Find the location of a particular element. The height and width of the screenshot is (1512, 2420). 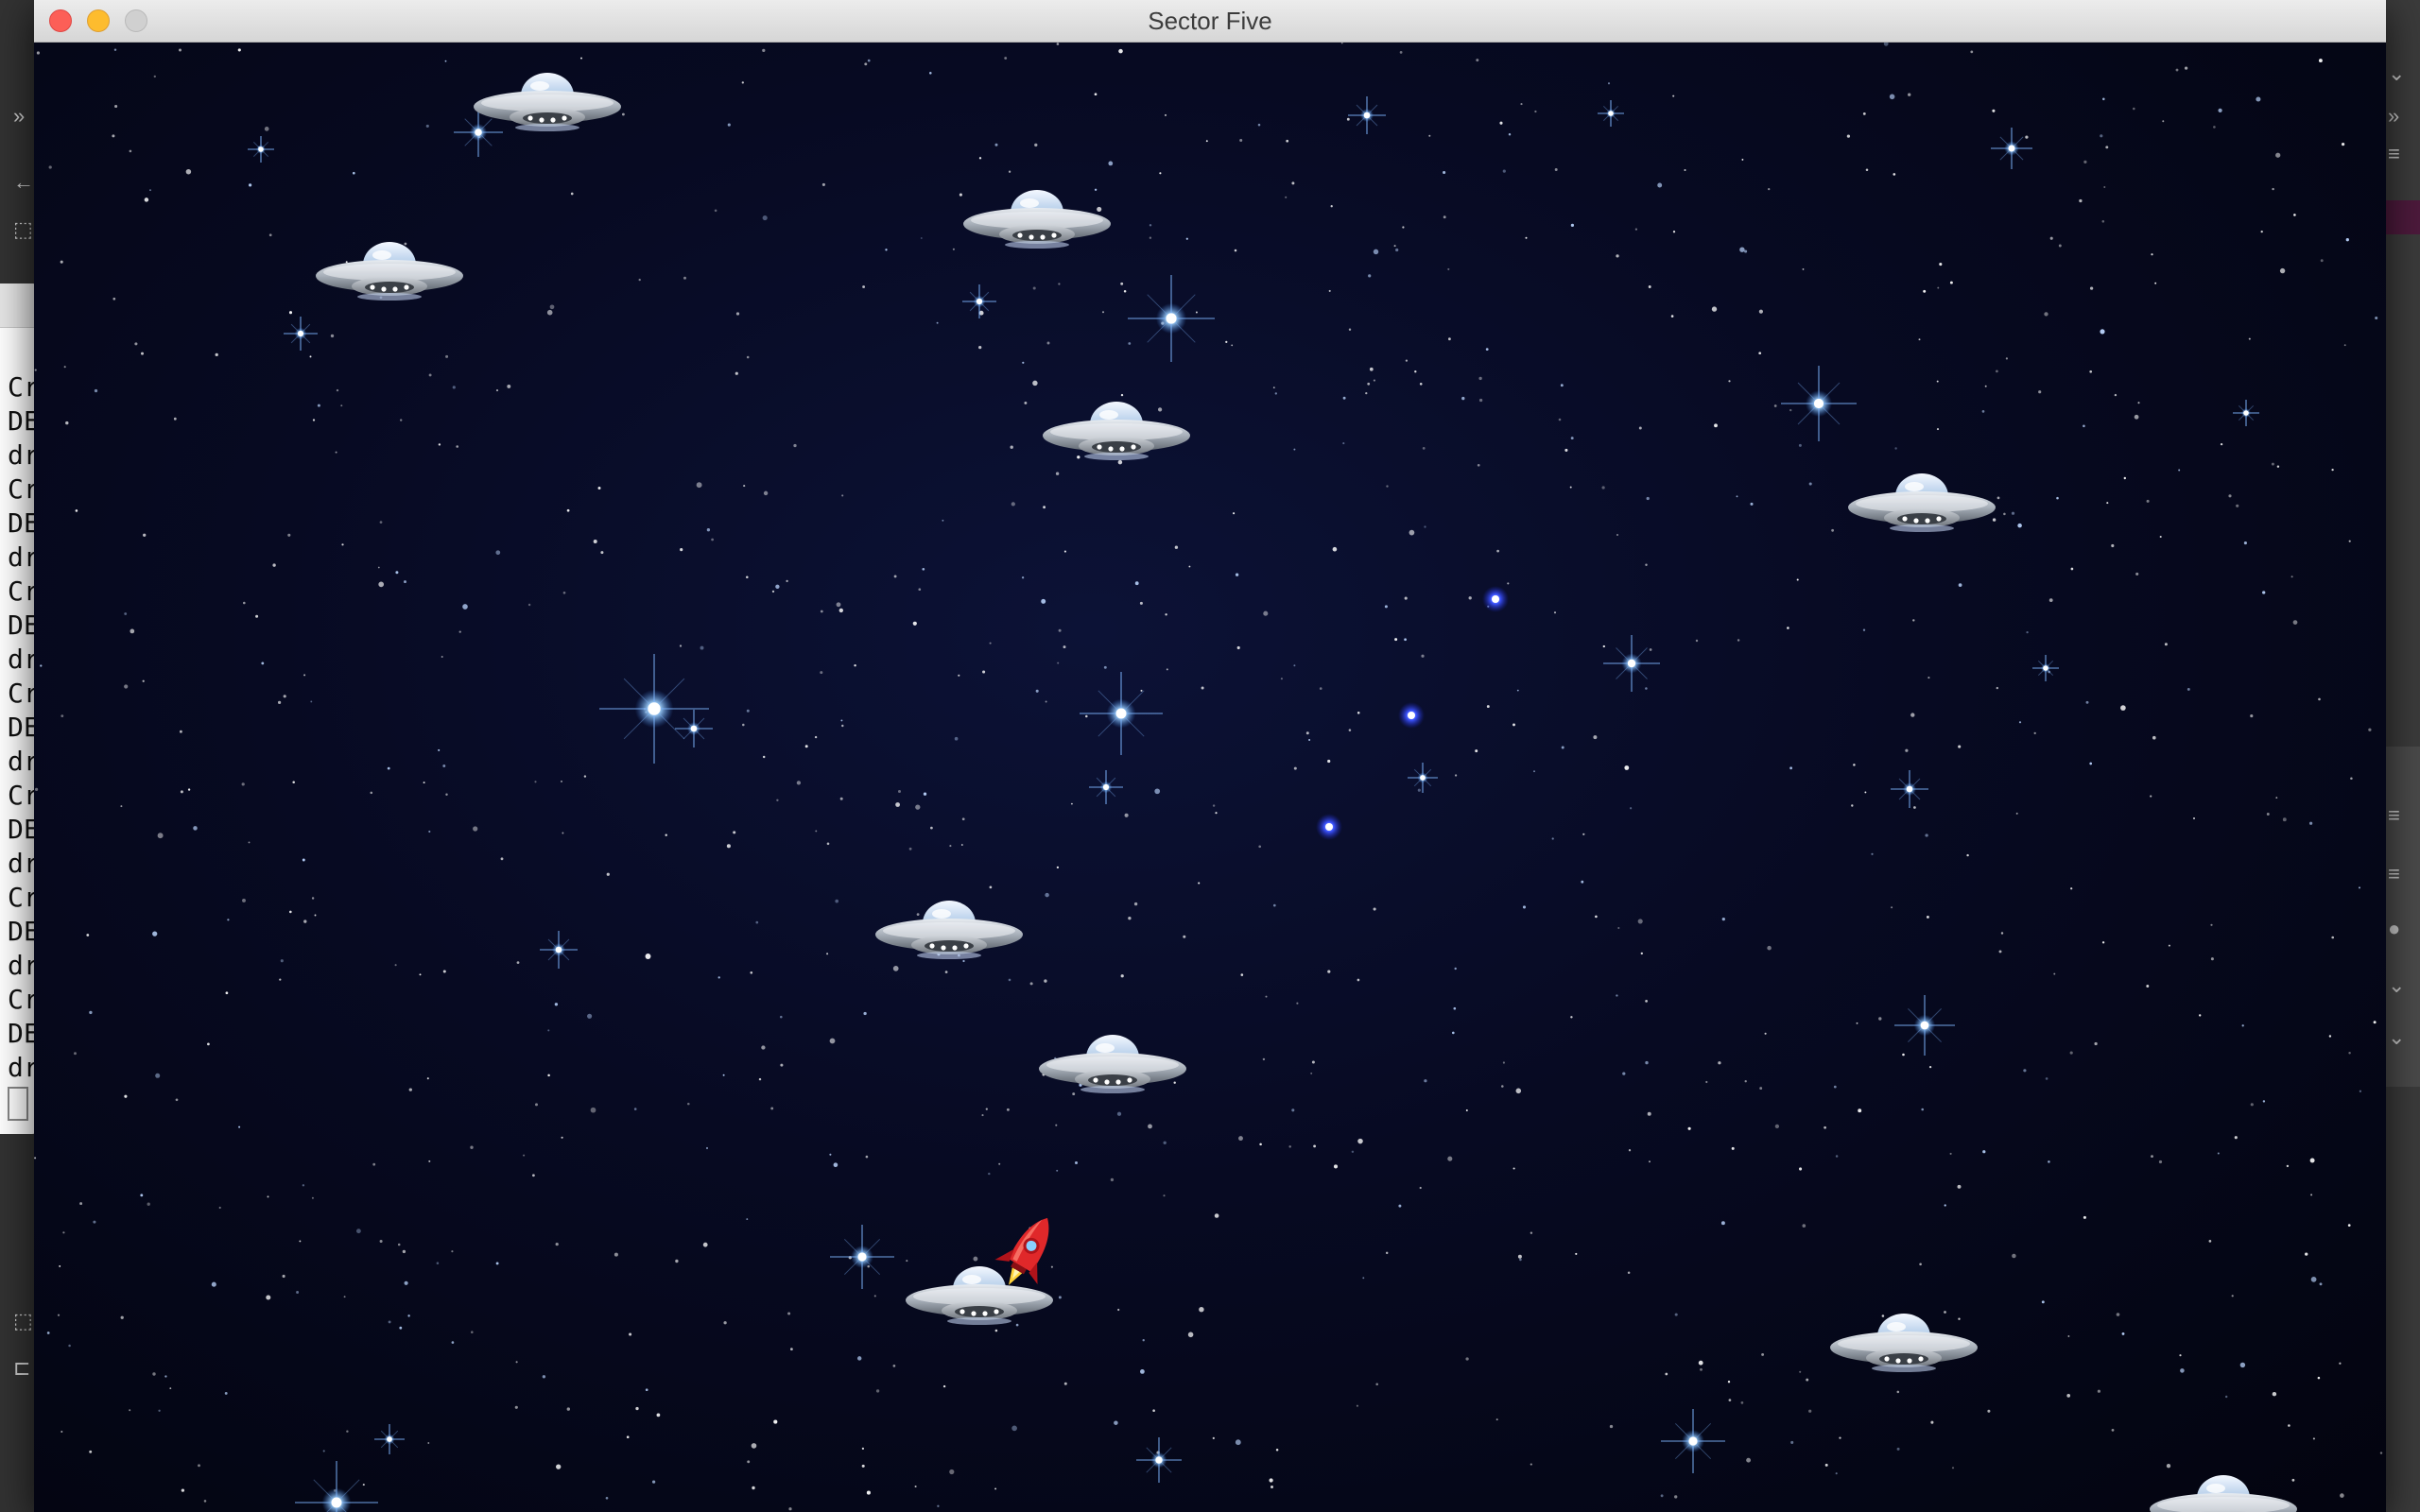

slider-knob-icon: ● is located at coordinates (2394, 929).